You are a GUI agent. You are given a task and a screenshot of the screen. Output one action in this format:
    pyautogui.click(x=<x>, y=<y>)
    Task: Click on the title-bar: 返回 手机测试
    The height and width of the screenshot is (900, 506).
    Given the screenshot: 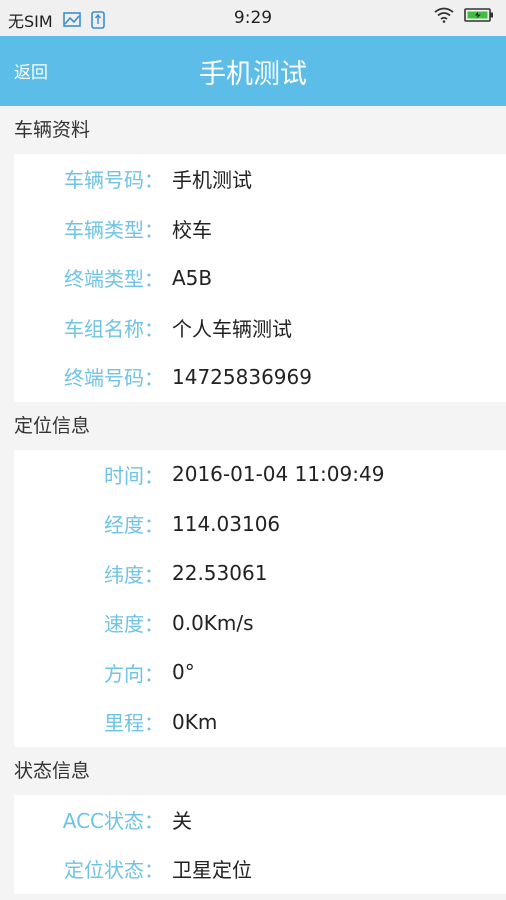 What is the action you would take?
    pyautogui.click(x=253, y=71)
    